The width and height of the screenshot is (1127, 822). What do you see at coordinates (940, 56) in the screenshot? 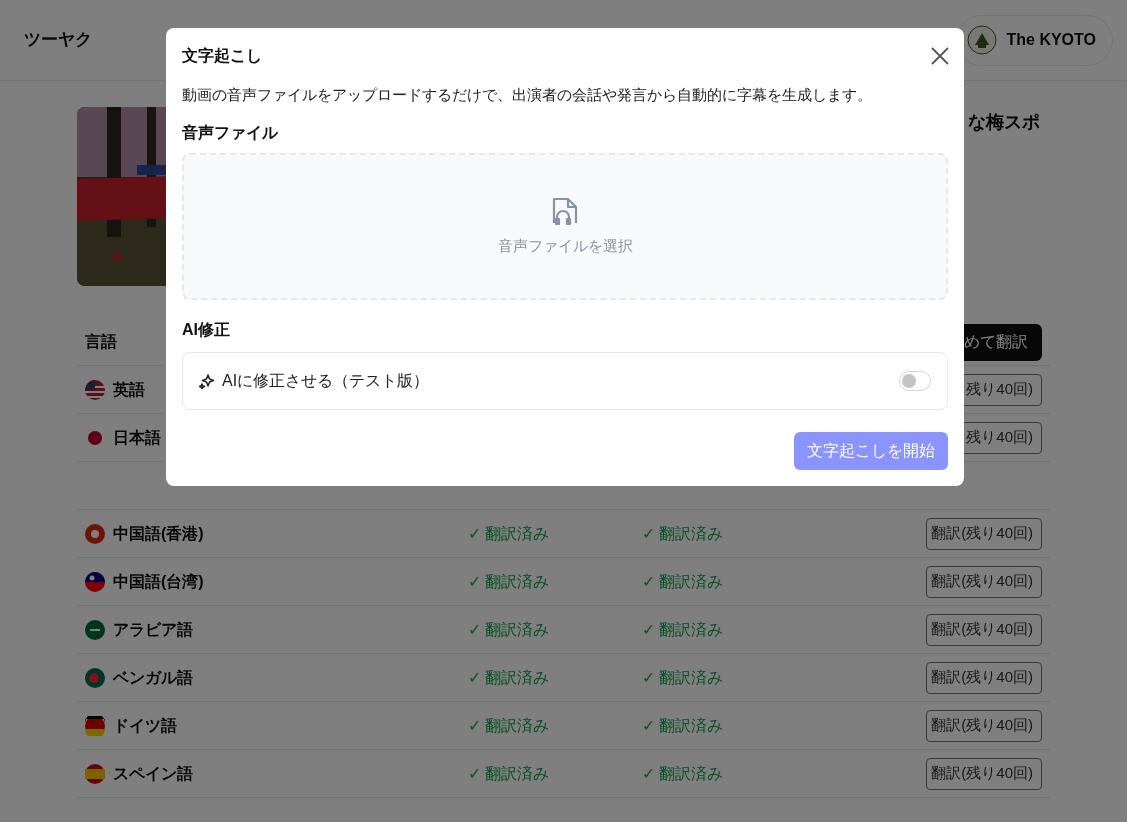
I see `close-icon` at bounding box center [940, 56].